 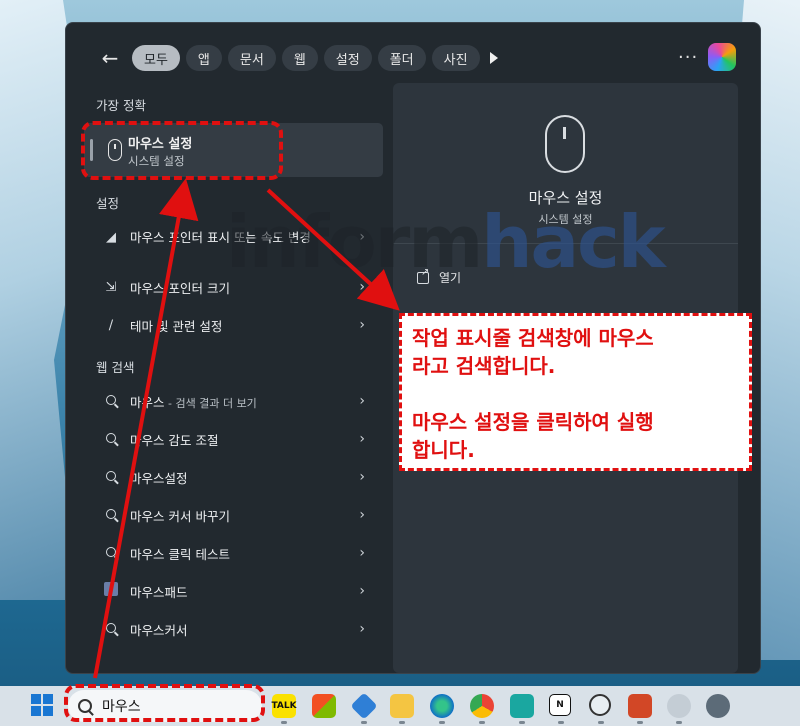 I want to click on pointer-size-icon: ⇲, so click(x=111, y=287).